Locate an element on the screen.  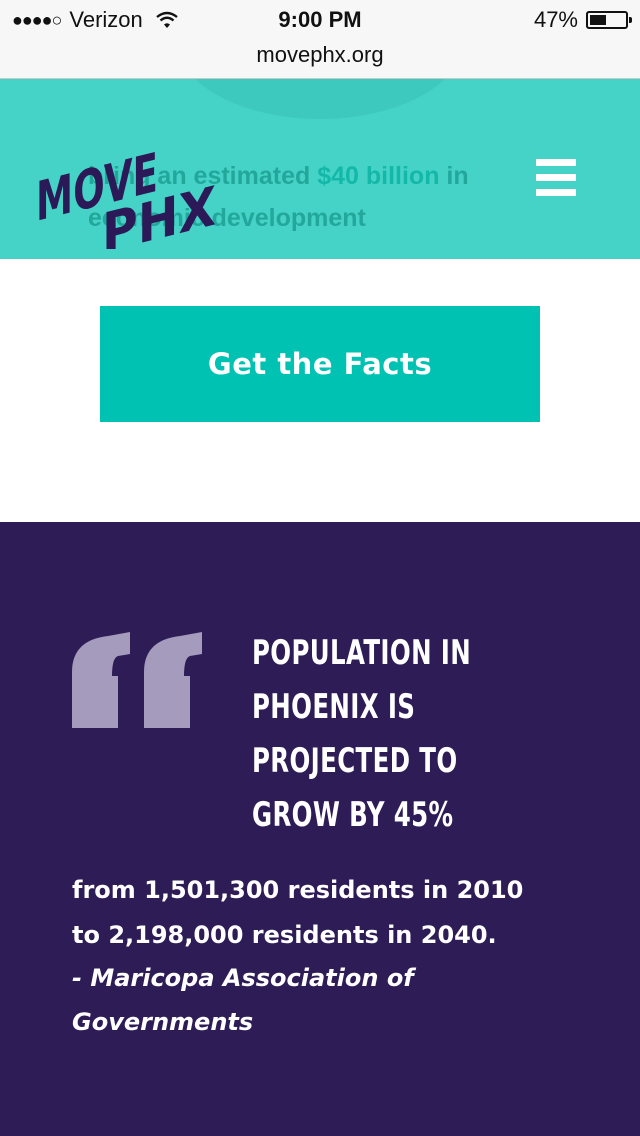
get-the-facts-button: Get the Facts is located at coordinates (320, 364).